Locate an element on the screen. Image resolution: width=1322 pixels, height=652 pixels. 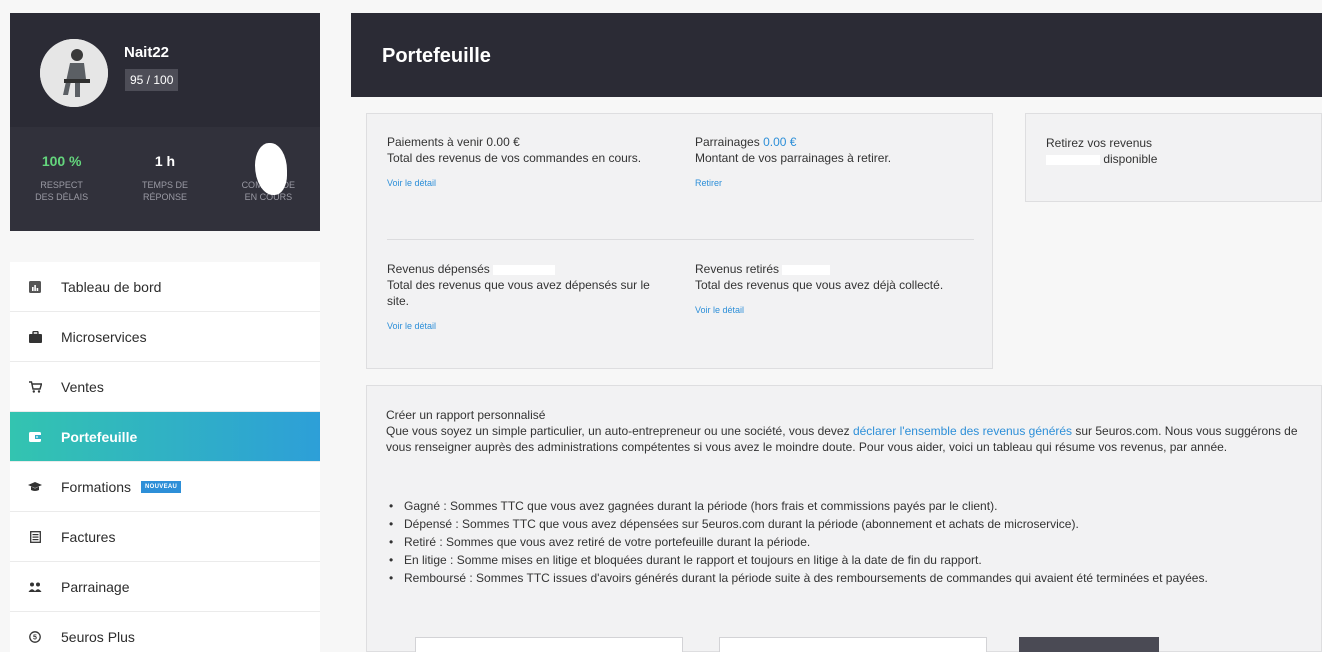
spent-revenue-detail-link: Voir le détail is located at coordinates (411, 326).